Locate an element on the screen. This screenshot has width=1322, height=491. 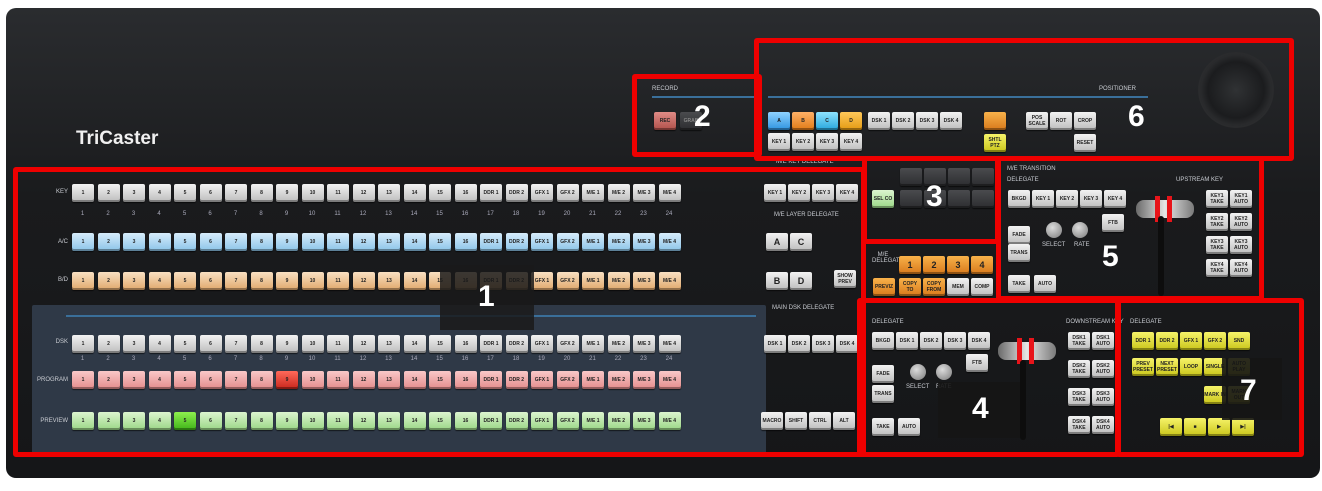
me-delegate-btn-4: 4 is located at coordinates (982, 265).